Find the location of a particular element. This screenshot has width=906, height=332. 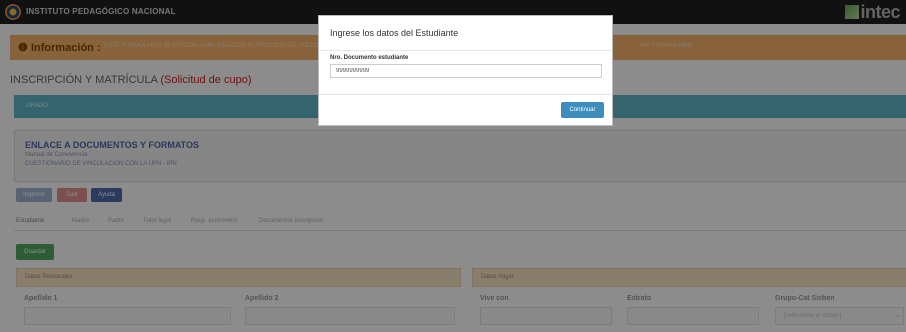

document-number-label: Nro. Documento estudiante is located at coordinates (369, 58).